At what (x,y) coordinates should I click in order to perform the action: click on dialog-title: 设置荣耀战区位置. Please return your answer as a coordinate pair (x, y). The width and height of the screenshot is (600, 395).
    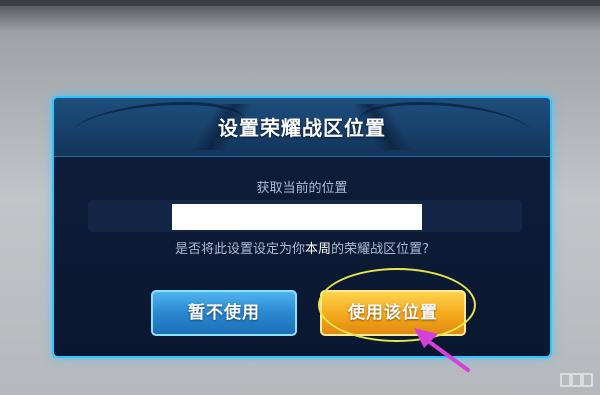
    Looking at the image, I should click on (302, 128).